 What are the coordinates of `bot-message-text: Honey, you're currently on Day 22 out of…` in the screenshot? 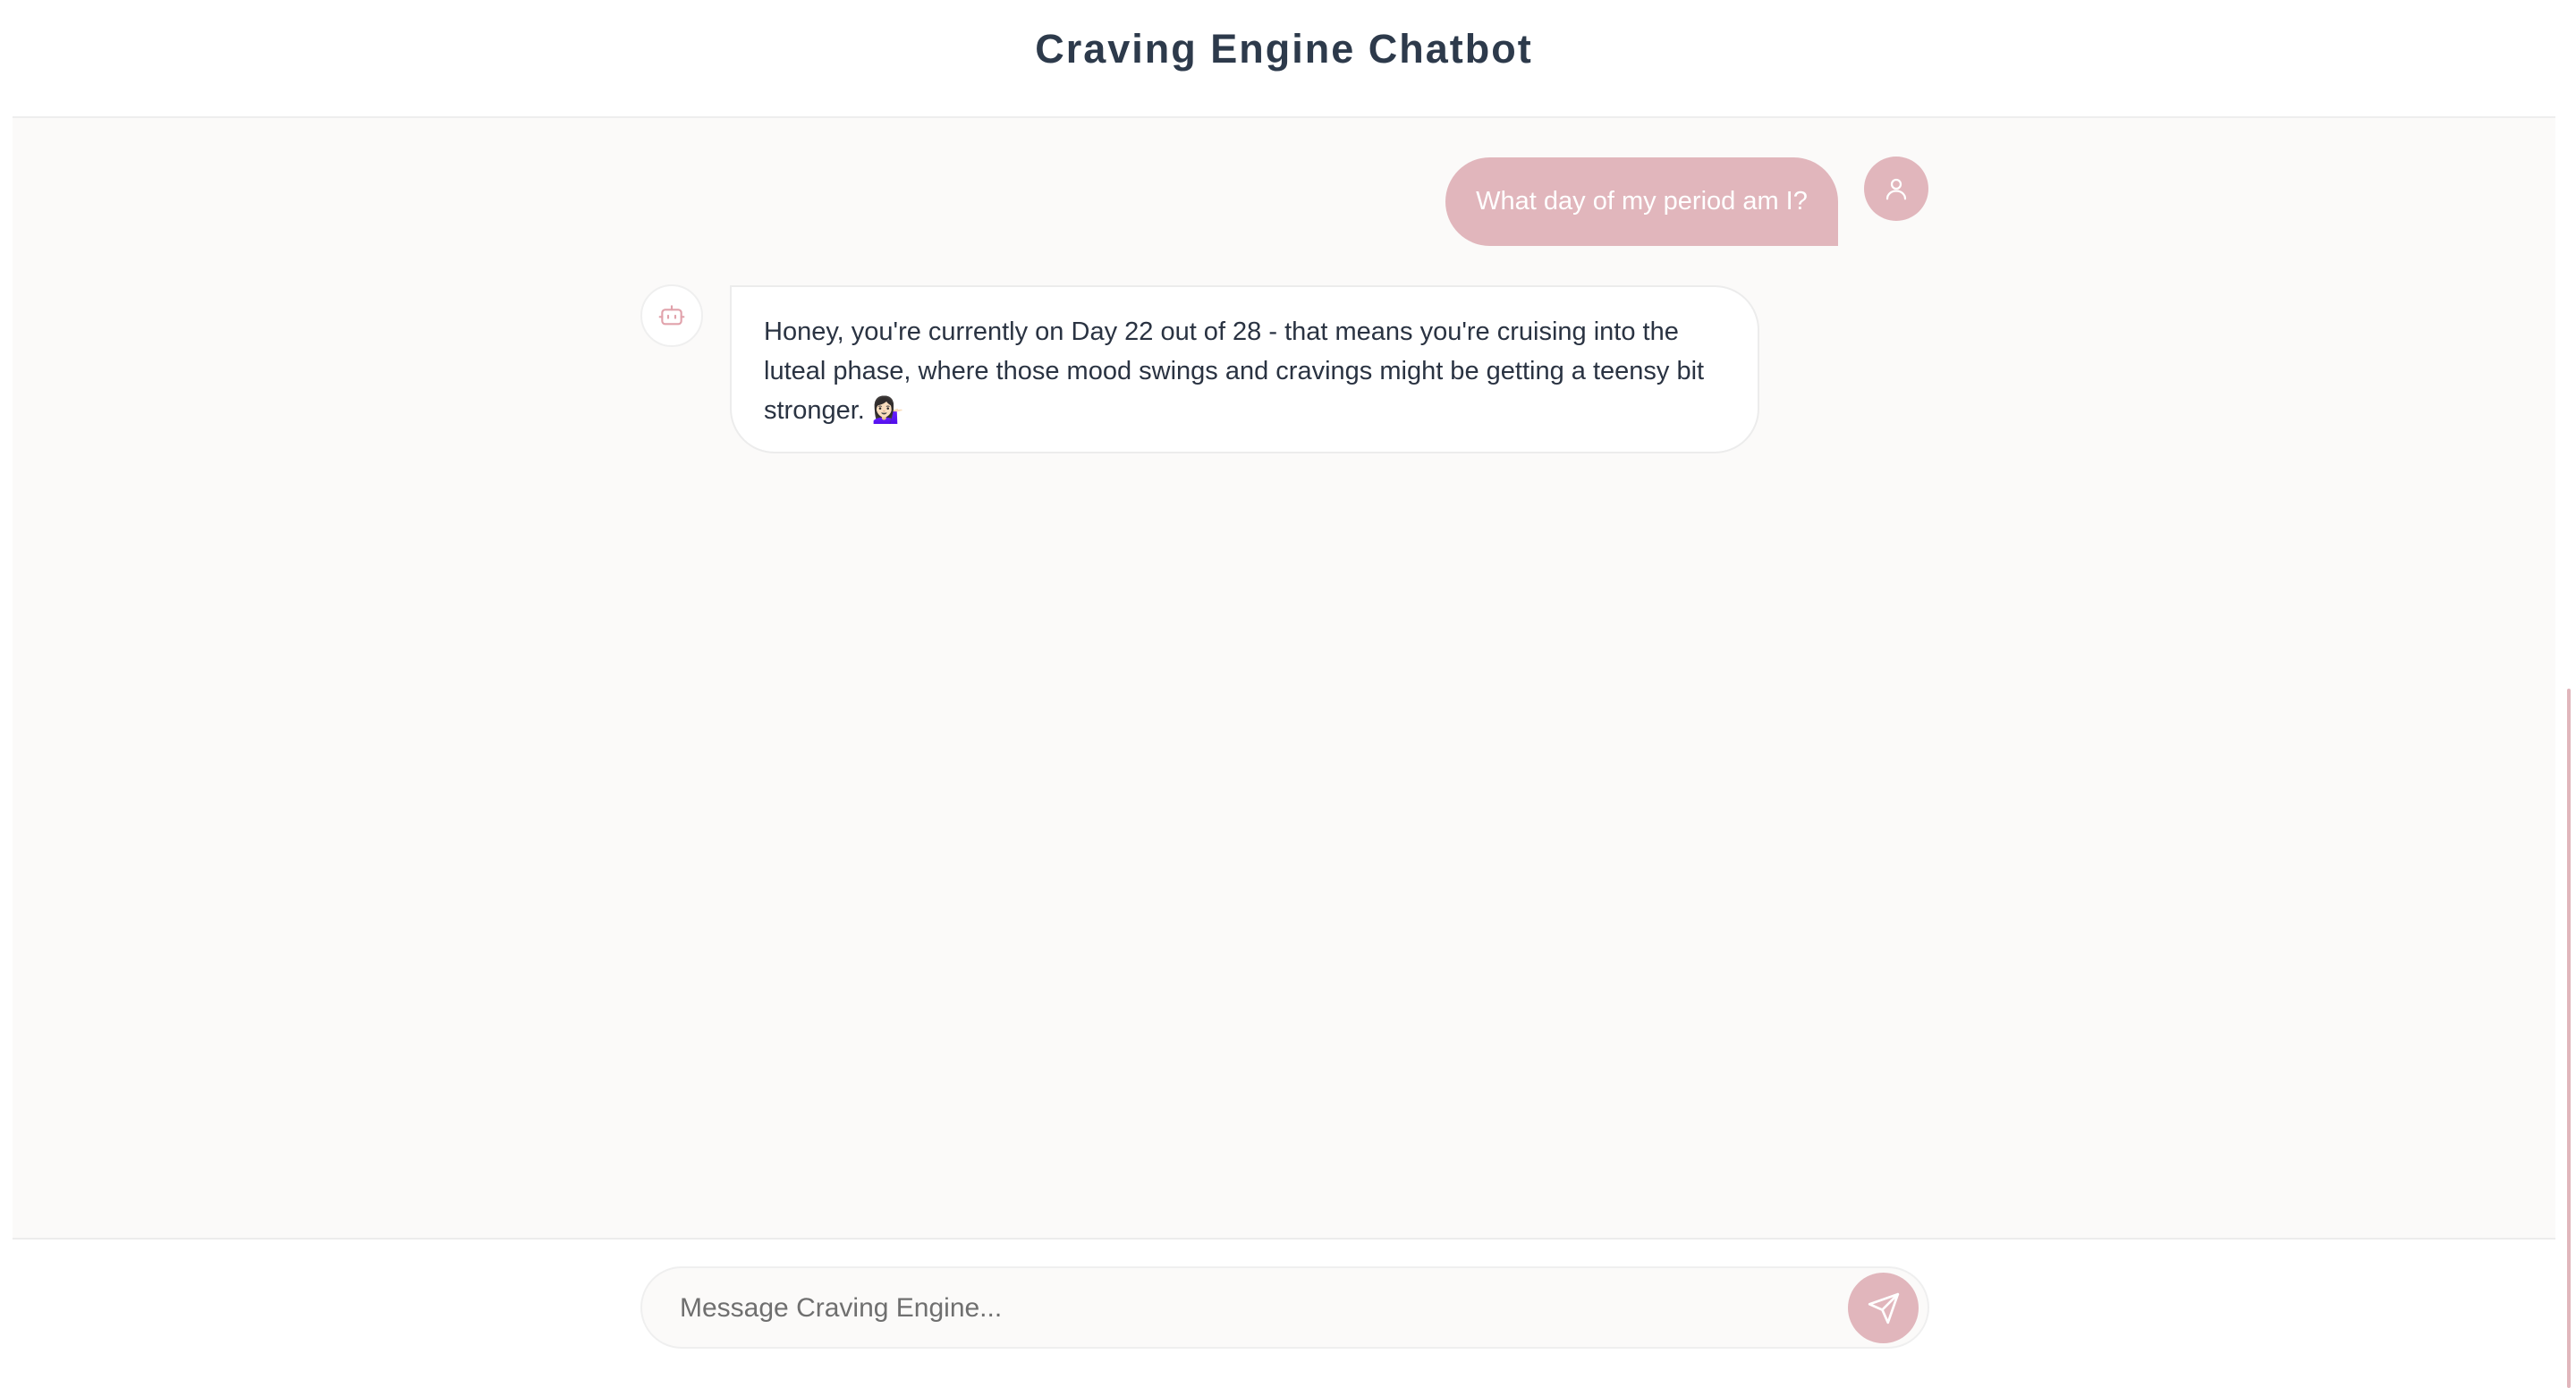 It's located at (1234, 371).